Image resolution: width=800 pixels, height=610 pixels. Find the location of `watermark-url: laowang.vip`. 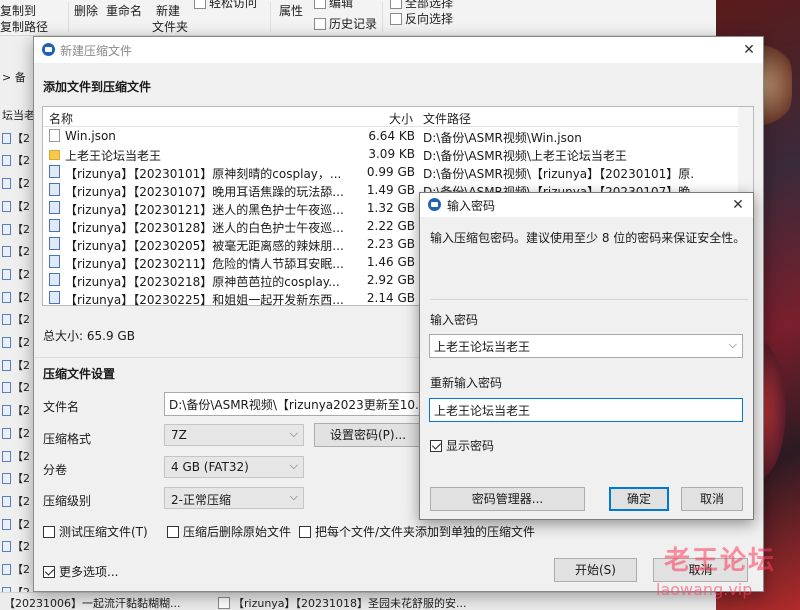

watermark-url: laowang.vip is located at coordinates (704, 589).